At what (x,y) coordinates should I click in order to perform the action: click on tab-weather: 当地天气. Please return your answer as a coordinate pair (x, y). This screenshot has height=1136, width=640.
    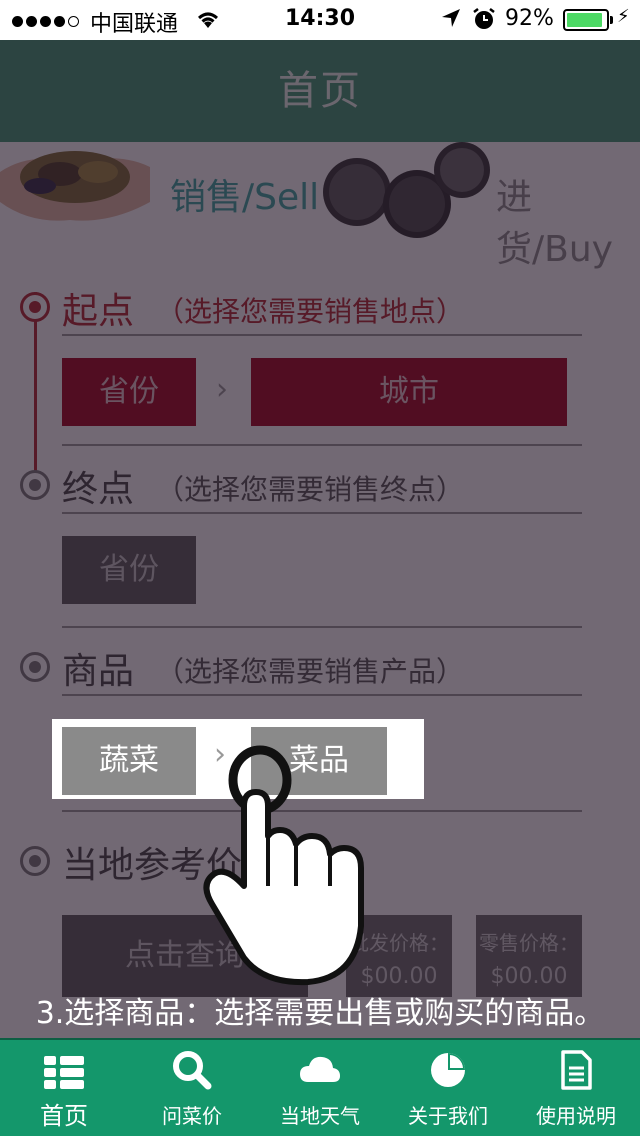
    Looking at the image, I should click on (320, 1087).